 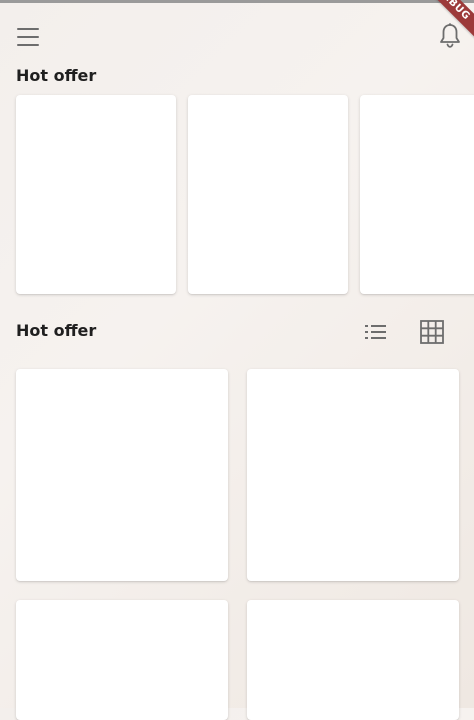 I want to click on menu-button, so click(x=30, y=36).